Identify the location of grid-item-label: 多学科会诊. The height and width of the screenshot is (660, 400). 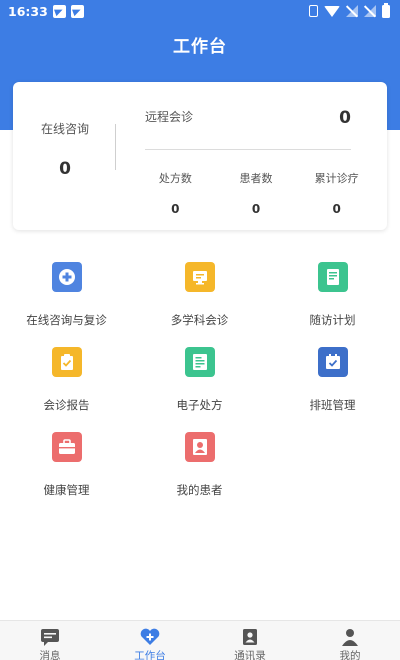
(199, 320).